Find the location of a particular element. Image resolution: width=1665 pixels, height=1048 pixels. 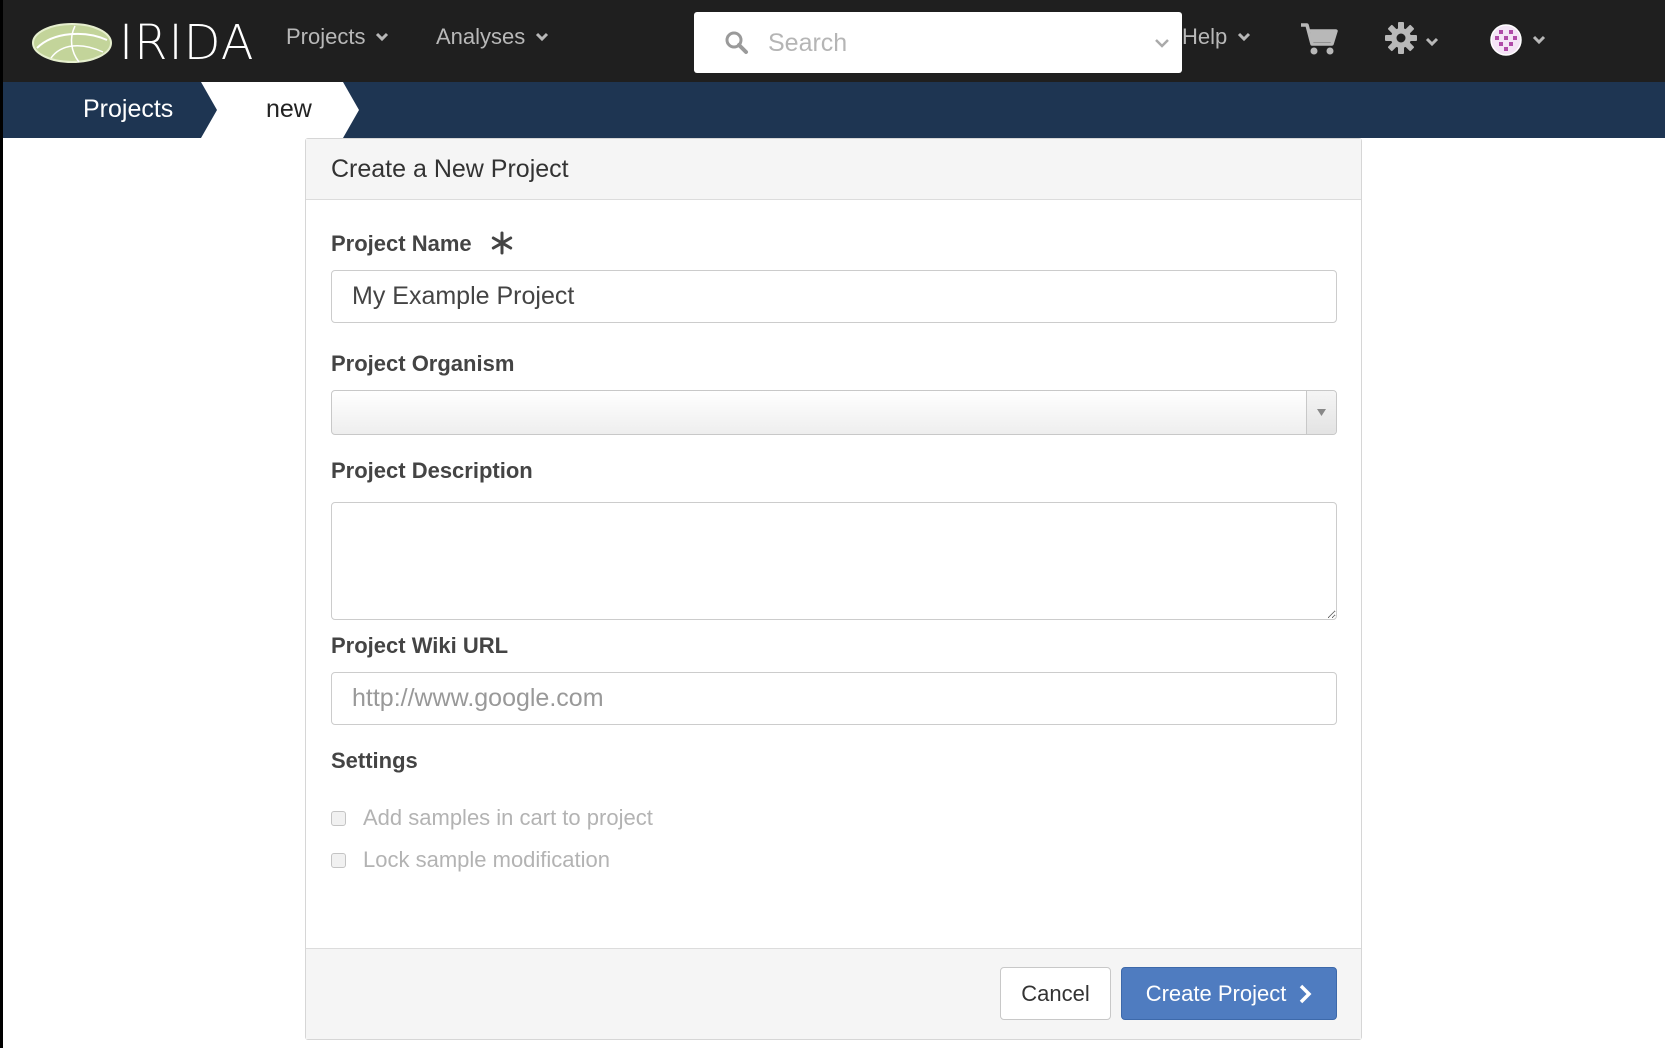

cancel-button-label: Cancel is located at coordinates (1055, 993).